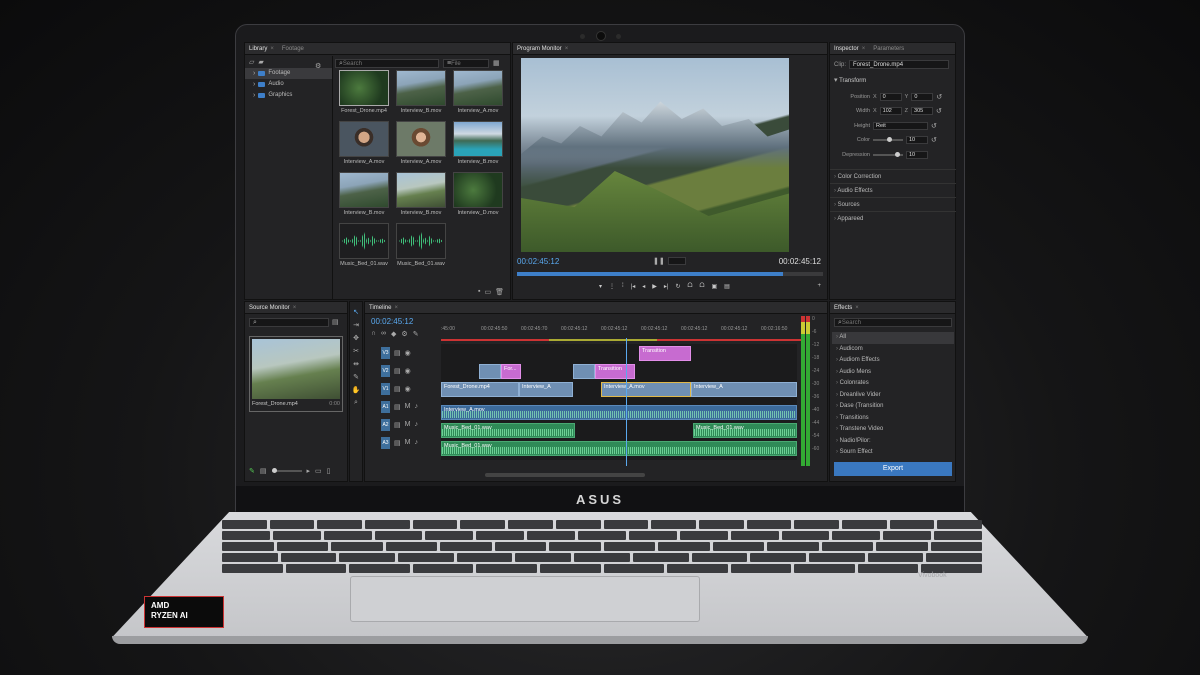 The height and width of the screenshot is (675, 1200). I want to click on mark-out-icon: ⋮, so click(612, 286).